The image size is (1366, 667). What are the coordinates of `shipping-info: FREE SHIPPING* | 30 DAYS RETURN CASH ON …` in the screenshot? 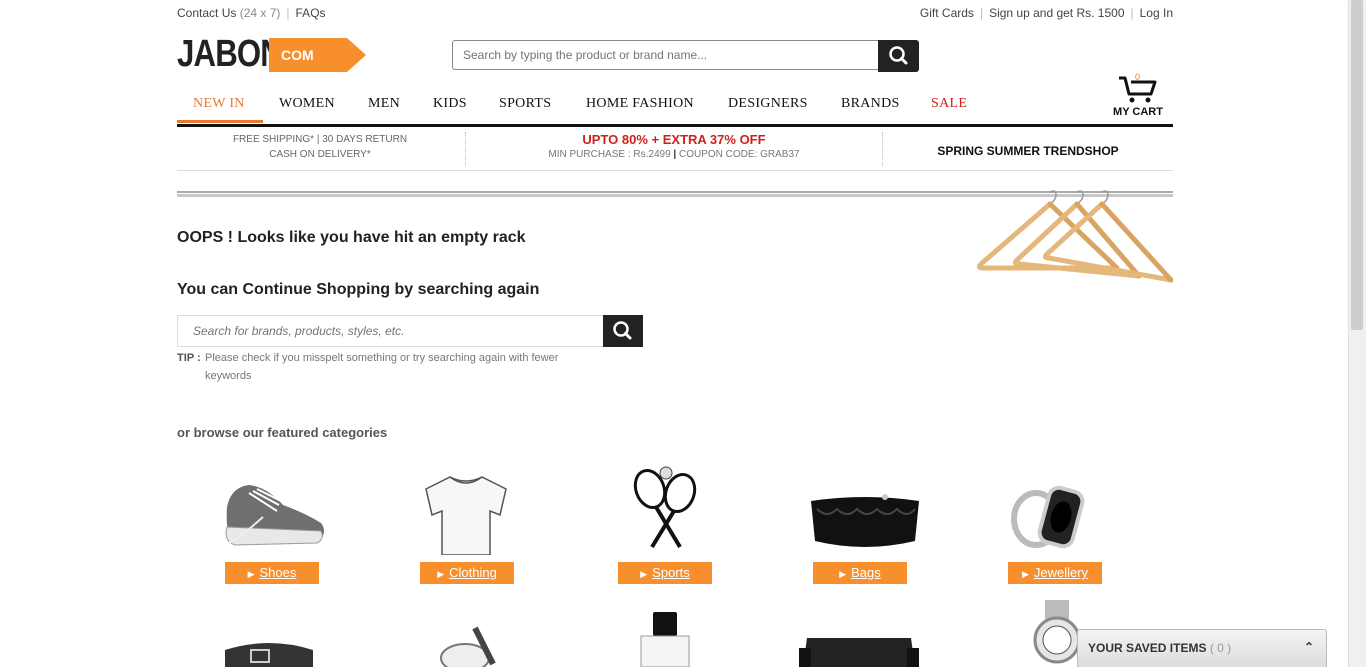 It's located at (320, 147).